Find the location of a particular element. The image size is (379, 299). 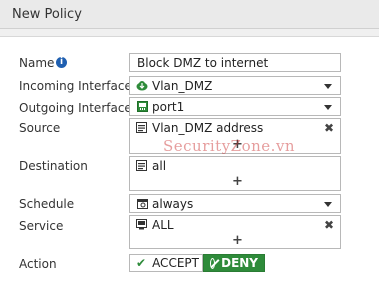

info-icon: i is located at coordinates (61, 62).